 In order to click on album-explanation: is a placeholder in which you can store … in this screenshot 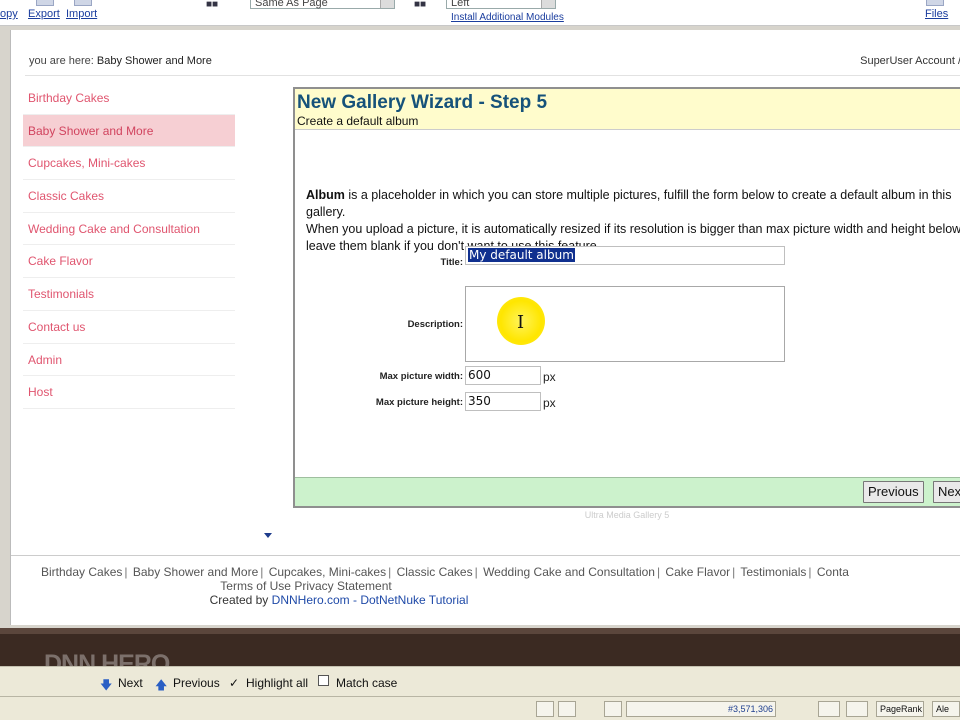, I will do `click(629, 203)`.